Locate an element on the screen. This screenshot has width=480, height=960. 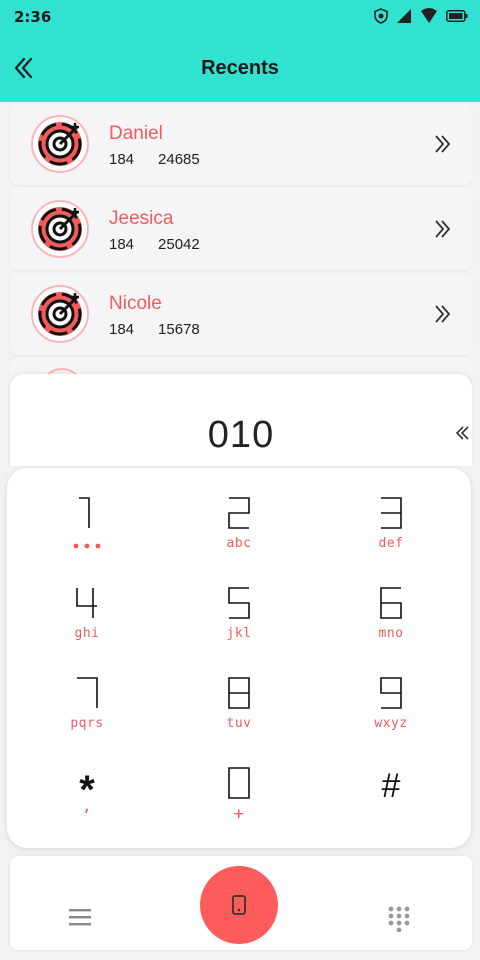
wifi-icon is located at coordinates (429, 15).